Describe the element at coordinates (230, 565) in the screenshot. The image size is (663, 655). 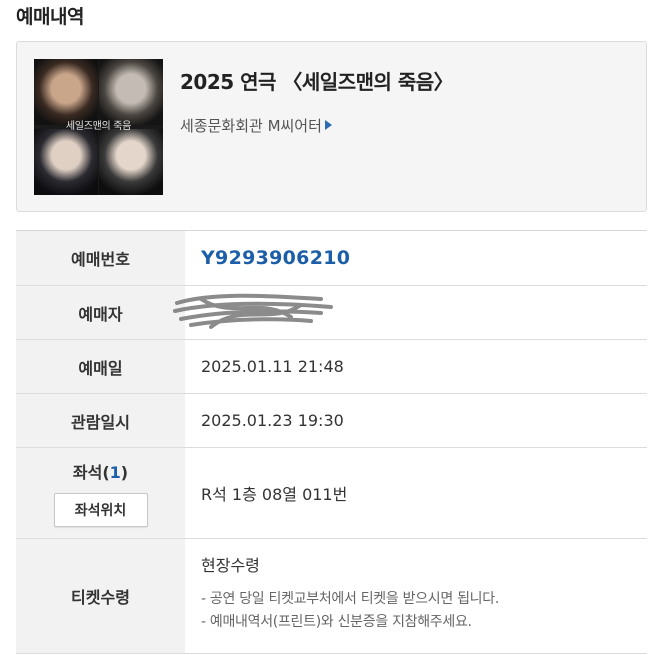
I see `pickup-method: 현장수령` at that location.